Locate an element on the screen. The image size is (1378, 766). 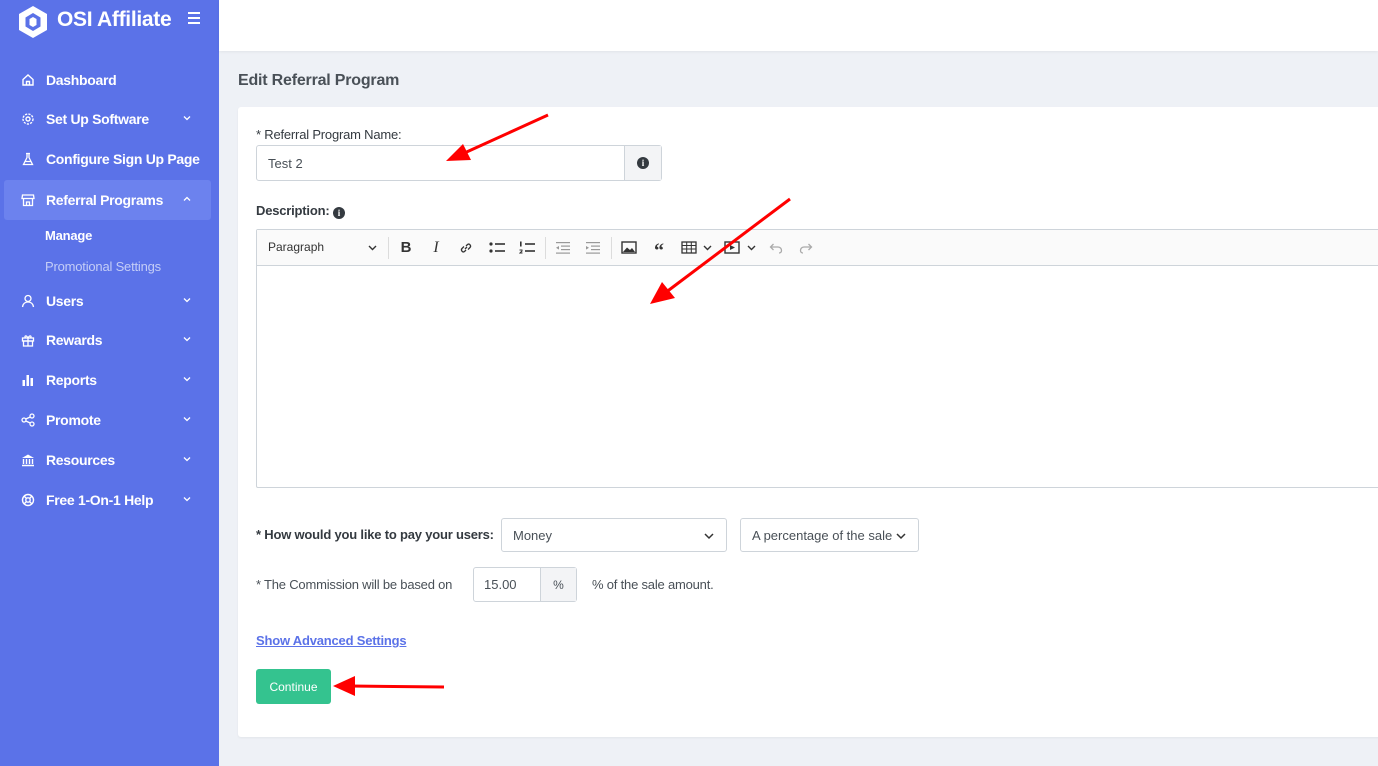
sidebar-item-label: Set Up Software is located at coordinates (97, 119).